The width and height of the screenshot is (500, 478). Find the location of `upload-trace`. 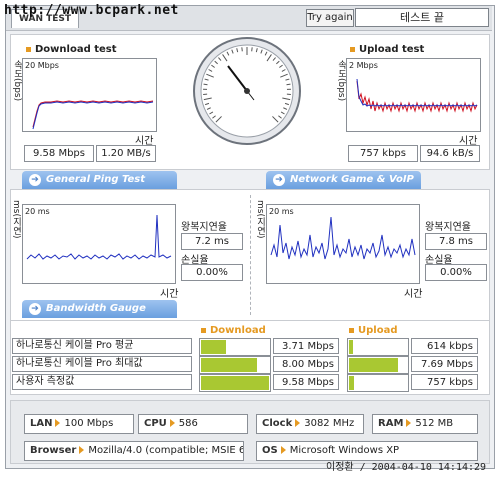

upload-trace is located at coordinates (417, 95).